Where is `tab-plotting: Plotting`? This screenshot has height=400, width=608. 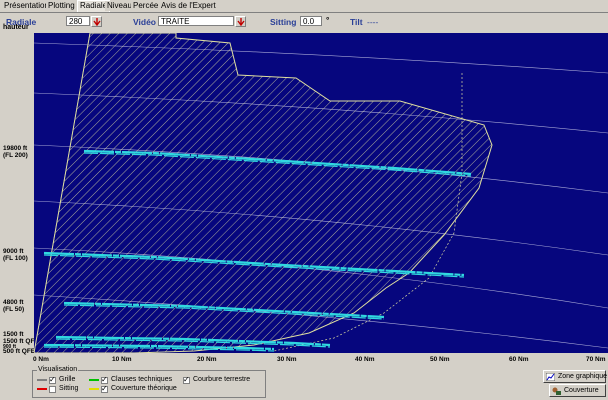 tab-plotting: Plotting is located at coordinates (61, 6).